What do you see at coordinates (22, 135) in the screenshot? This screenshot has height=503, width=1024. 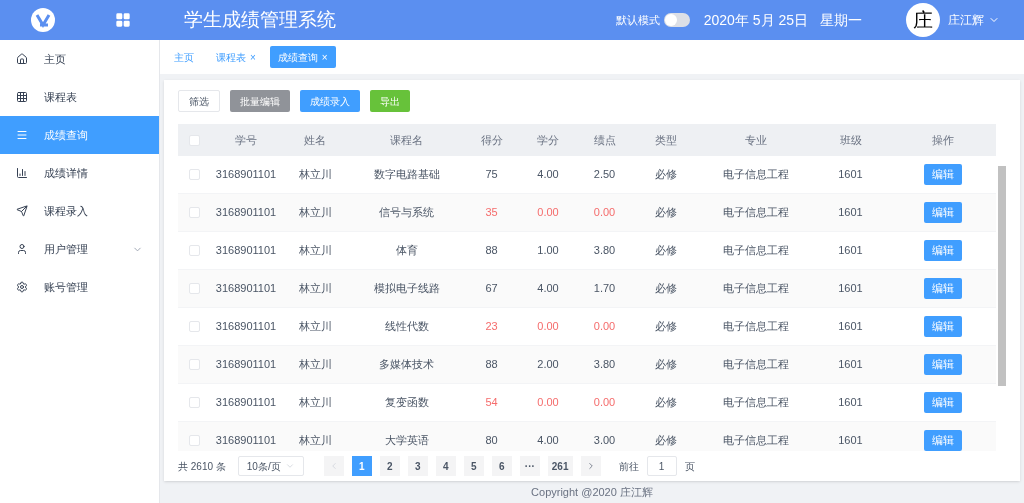 I see `menu-icon` at bounding box center [22, 135].